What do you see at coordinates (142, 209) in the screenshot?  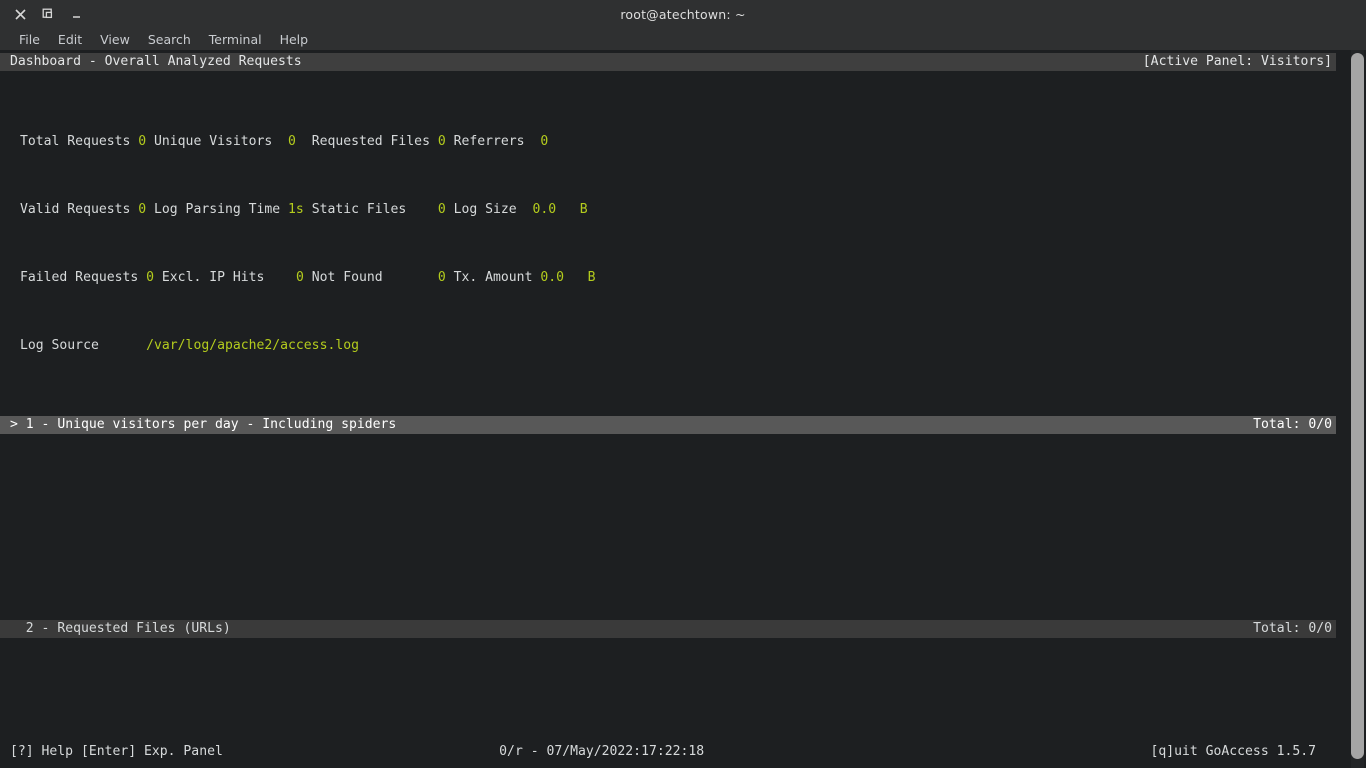 I see `stat-value-valid-requests: 0` at bounding box center [142, 209].